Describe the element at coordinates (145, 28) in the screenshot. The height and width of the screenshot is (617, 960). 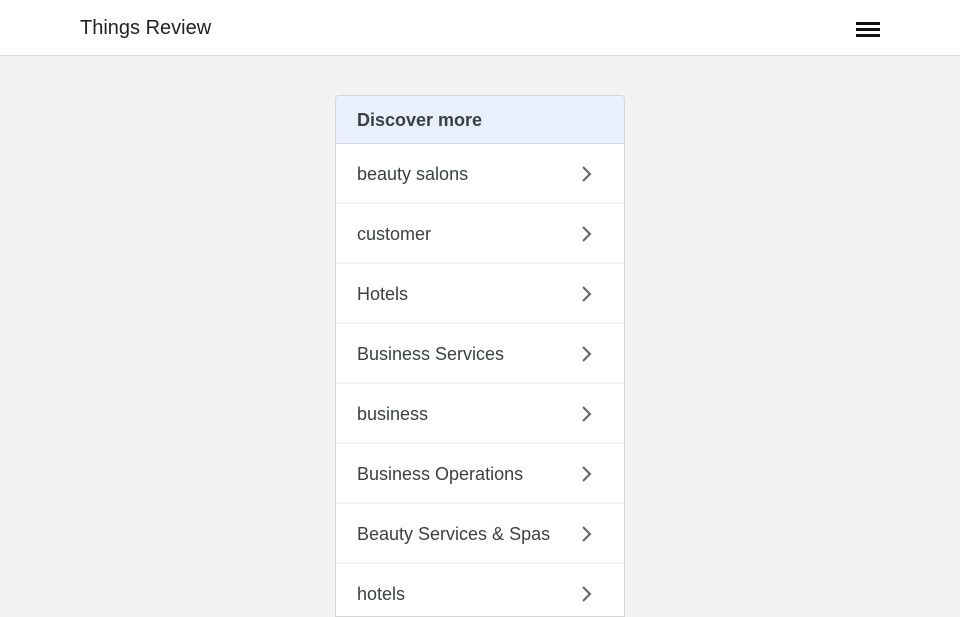
I see `site-title: Things Review` at that location.